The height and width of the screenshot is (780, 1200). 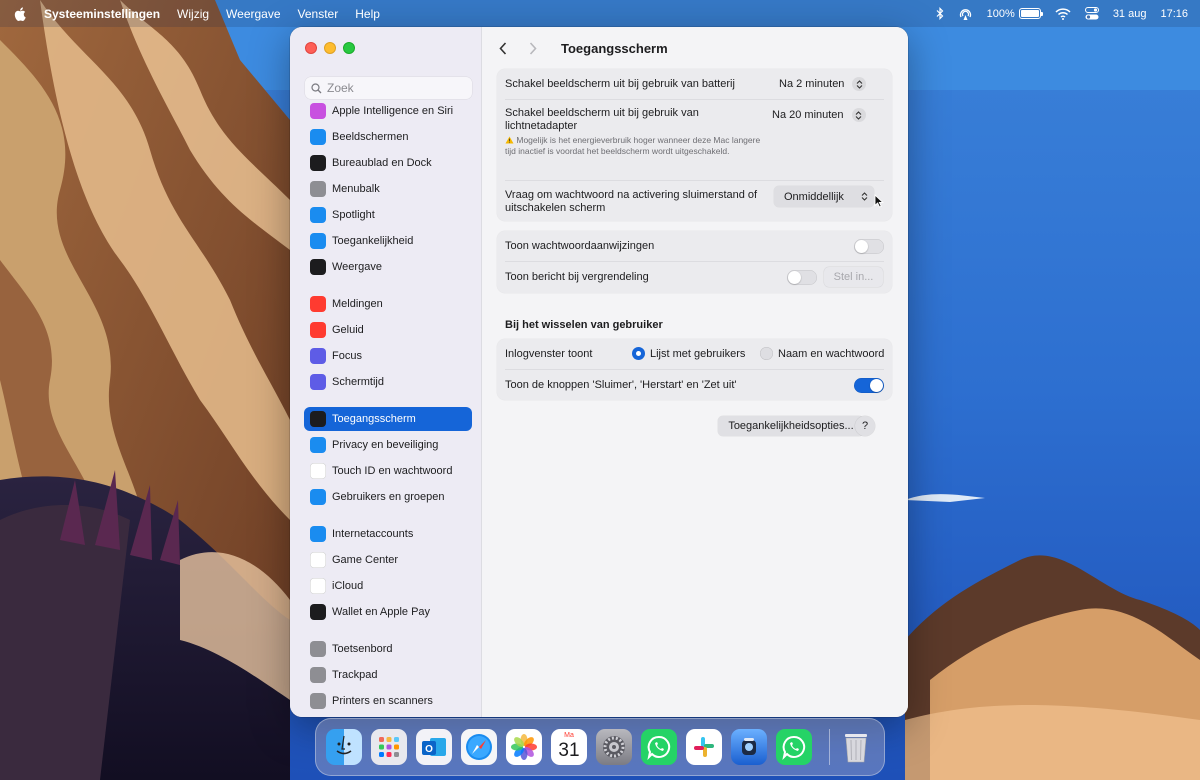 I want to click on power-buttons-toggle, so click(x=869, y=385).